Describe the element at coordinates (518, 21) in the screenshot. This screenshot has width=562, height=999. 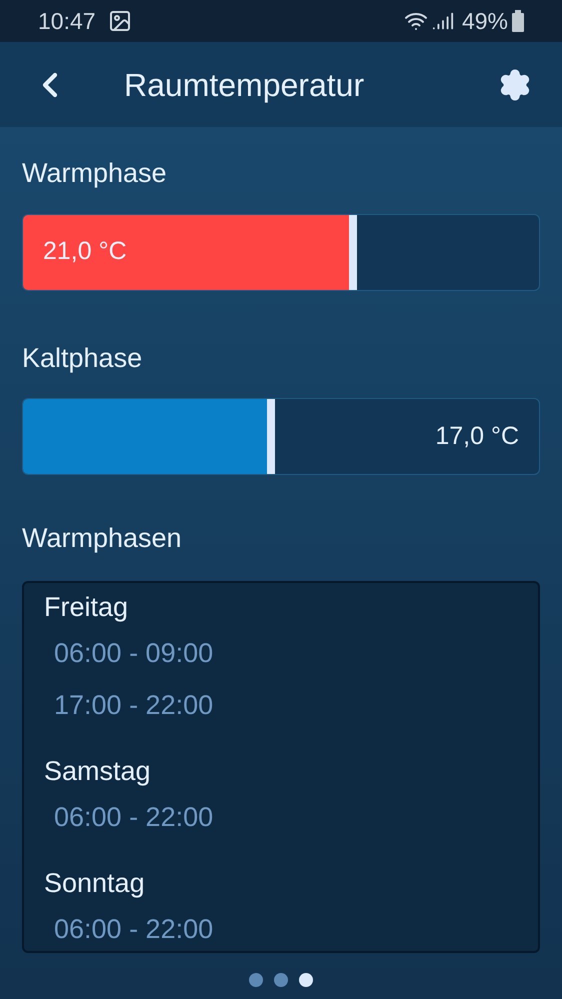
I see `battery-icon` at that location.